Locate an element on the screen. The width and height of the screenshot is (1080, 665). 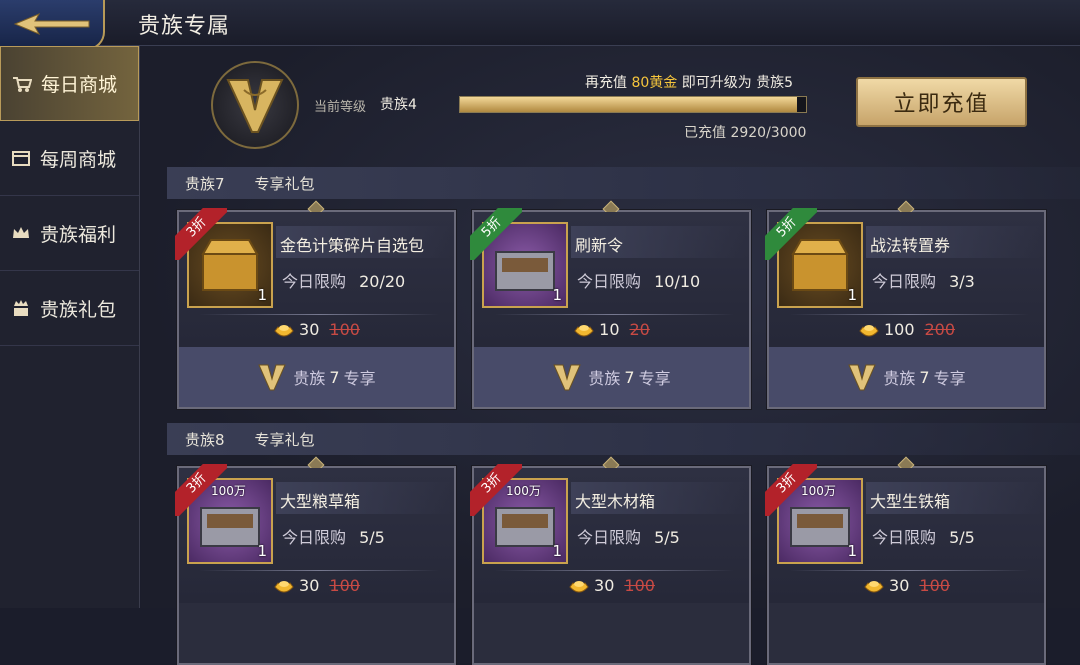
purchase-limit: 今日限购 3/3 is located at coordinates (923, 280).